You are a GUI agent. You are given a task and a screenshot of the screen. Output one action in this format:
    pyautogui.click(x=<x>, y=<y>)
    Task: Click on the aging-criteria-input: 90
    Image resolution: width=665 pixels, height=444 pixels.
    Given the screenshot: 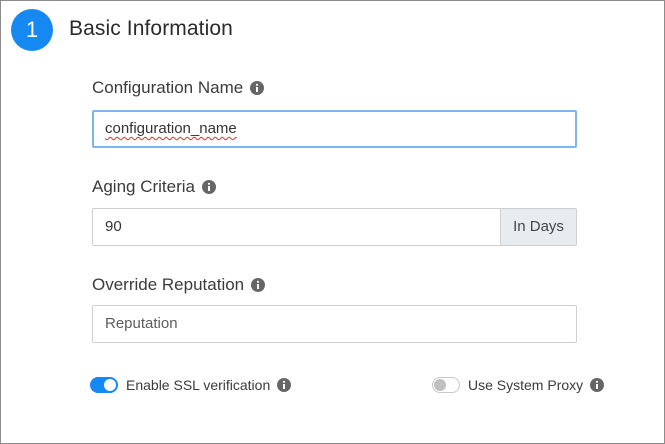 What is the action you would take?
    pyautogui.click(x=296, y=227)
    